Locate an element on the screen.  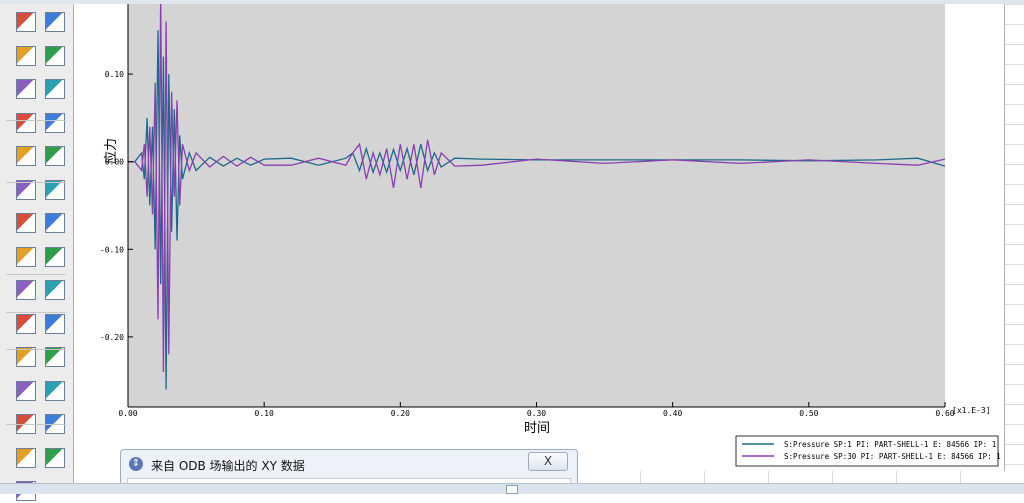
result-options-icon is located at coordinates (55, 122).